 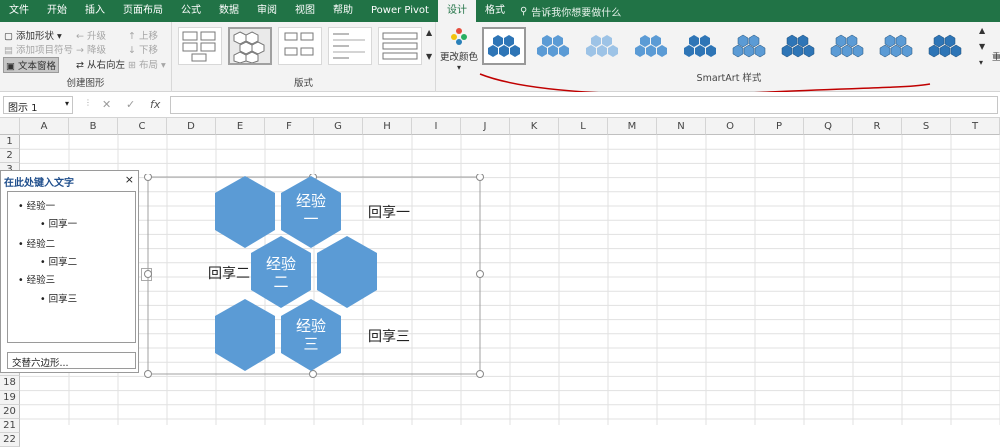 I want to click on tab-view: 视图, so click(x=305, y=11).